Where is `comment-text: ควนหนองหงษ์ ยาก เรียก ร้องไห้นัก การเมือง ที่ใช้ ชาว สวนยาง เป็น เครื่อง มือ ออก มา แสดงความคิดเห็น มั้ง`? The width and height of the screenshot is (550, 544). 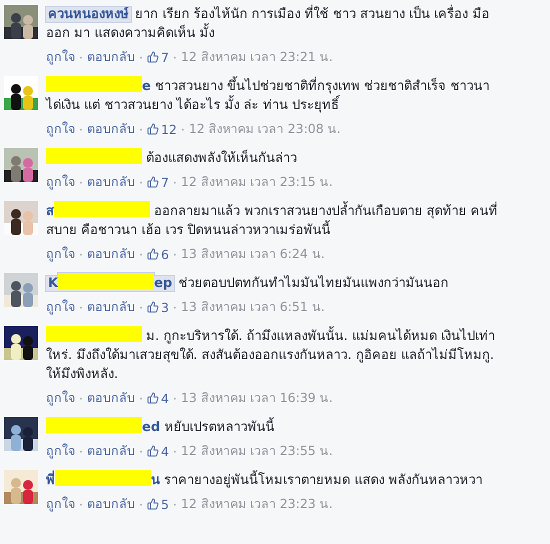
comment-text: ควนหนองหงษ์ ยาก เรียก ร้องไห้นัก การเมือง ที่ใช้ ชาว สวนยาง เป็น เครื่อง มือ ออก มา แสดงความคิดเห็น มั้ง is located at coordinates (273, 24).